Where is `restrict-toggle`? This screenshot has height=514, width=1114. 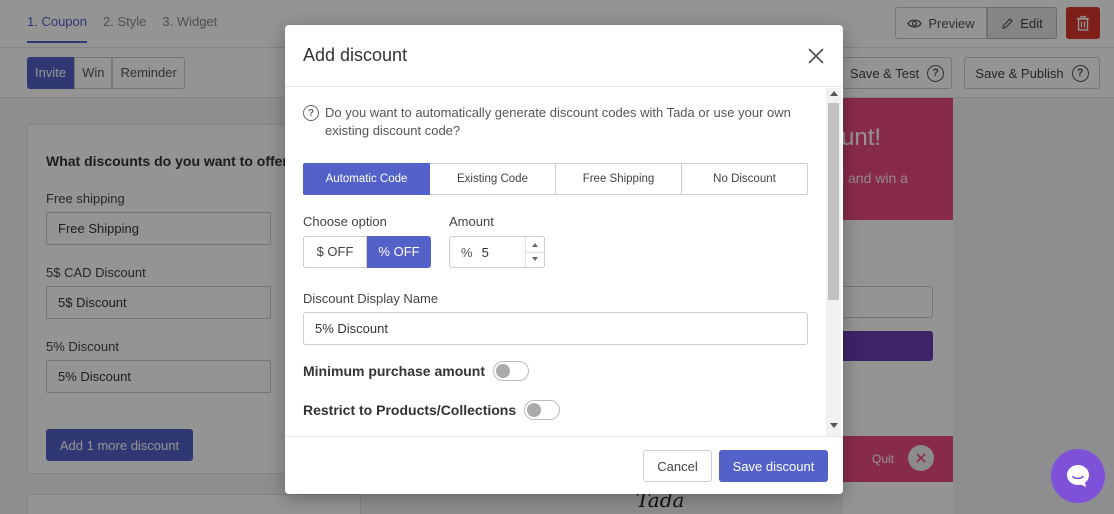
restrict-toggle is located at coordinates (542, 410).